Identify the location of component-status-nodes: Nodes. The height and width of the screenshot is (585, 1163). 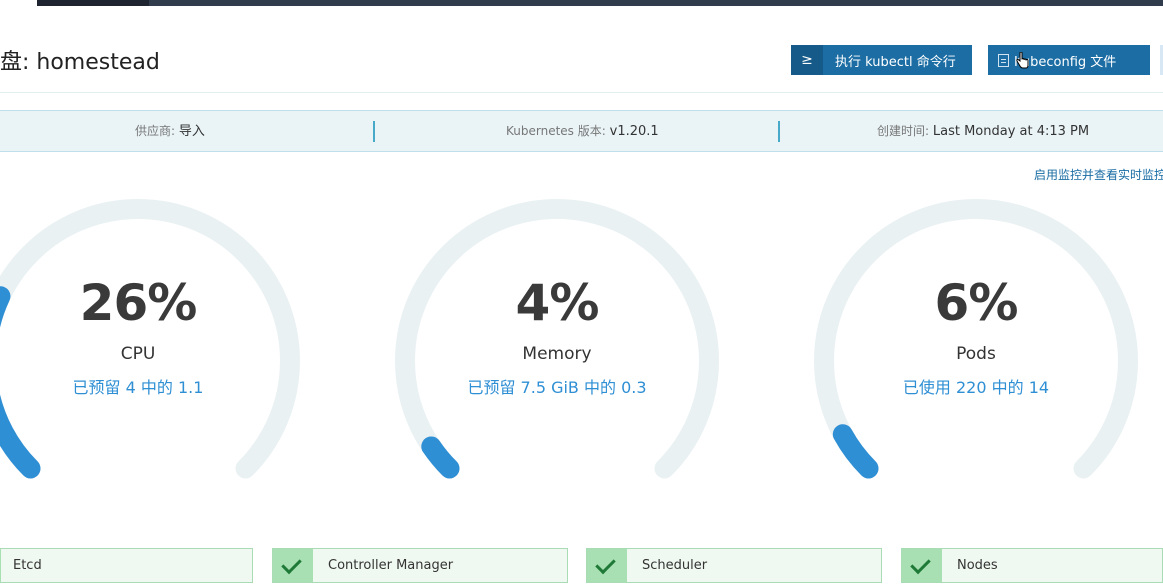
(1032, 565).